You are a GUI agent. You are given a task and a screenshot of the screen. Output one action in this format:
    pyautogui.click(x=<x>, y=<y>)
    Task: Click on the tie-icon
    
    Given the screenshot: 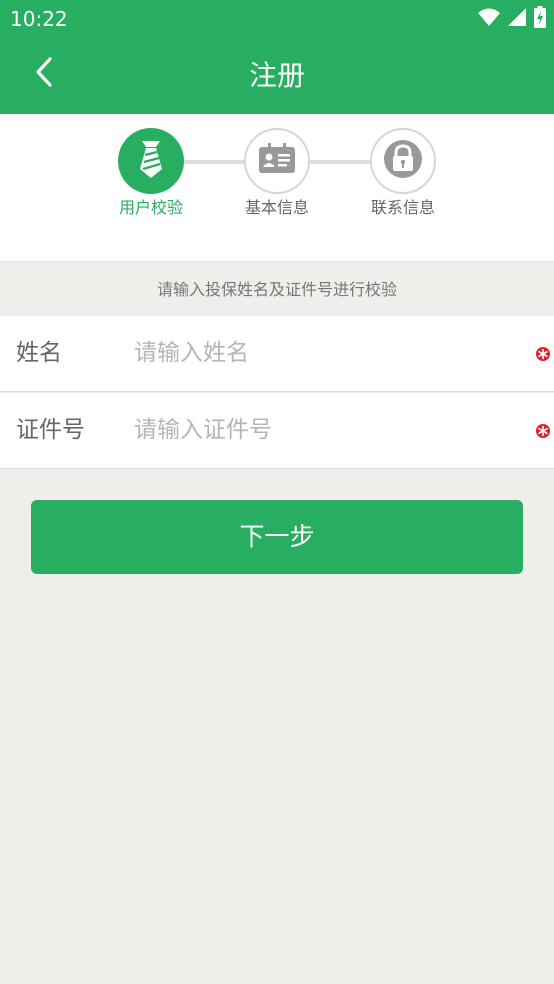 What is the action you would take?
    pyautogui.click(x=151, y=161)
    